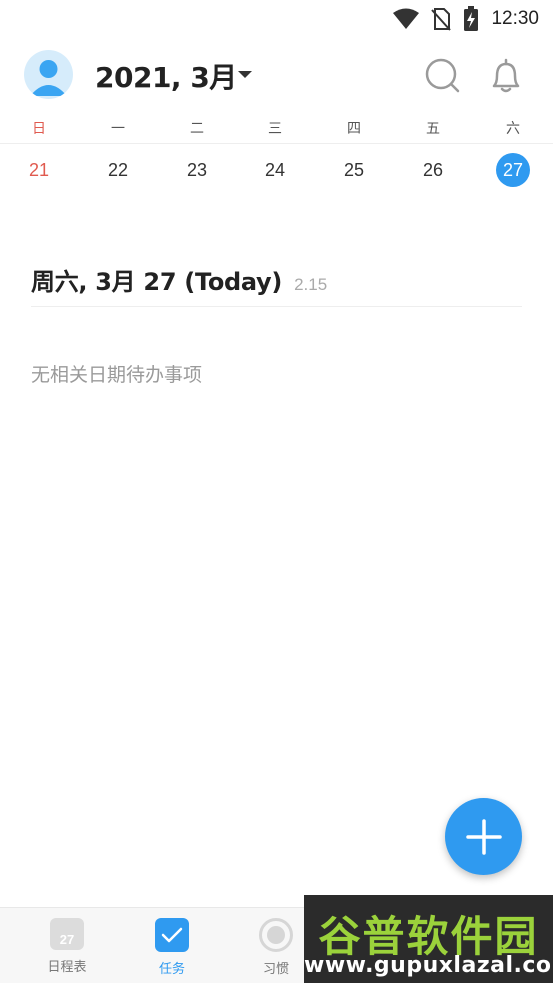 The image size is (553, 983). Describe the element at coordinates (171, 969) in the screenshot. I see `nav-label-tasks: 任务` at that location.